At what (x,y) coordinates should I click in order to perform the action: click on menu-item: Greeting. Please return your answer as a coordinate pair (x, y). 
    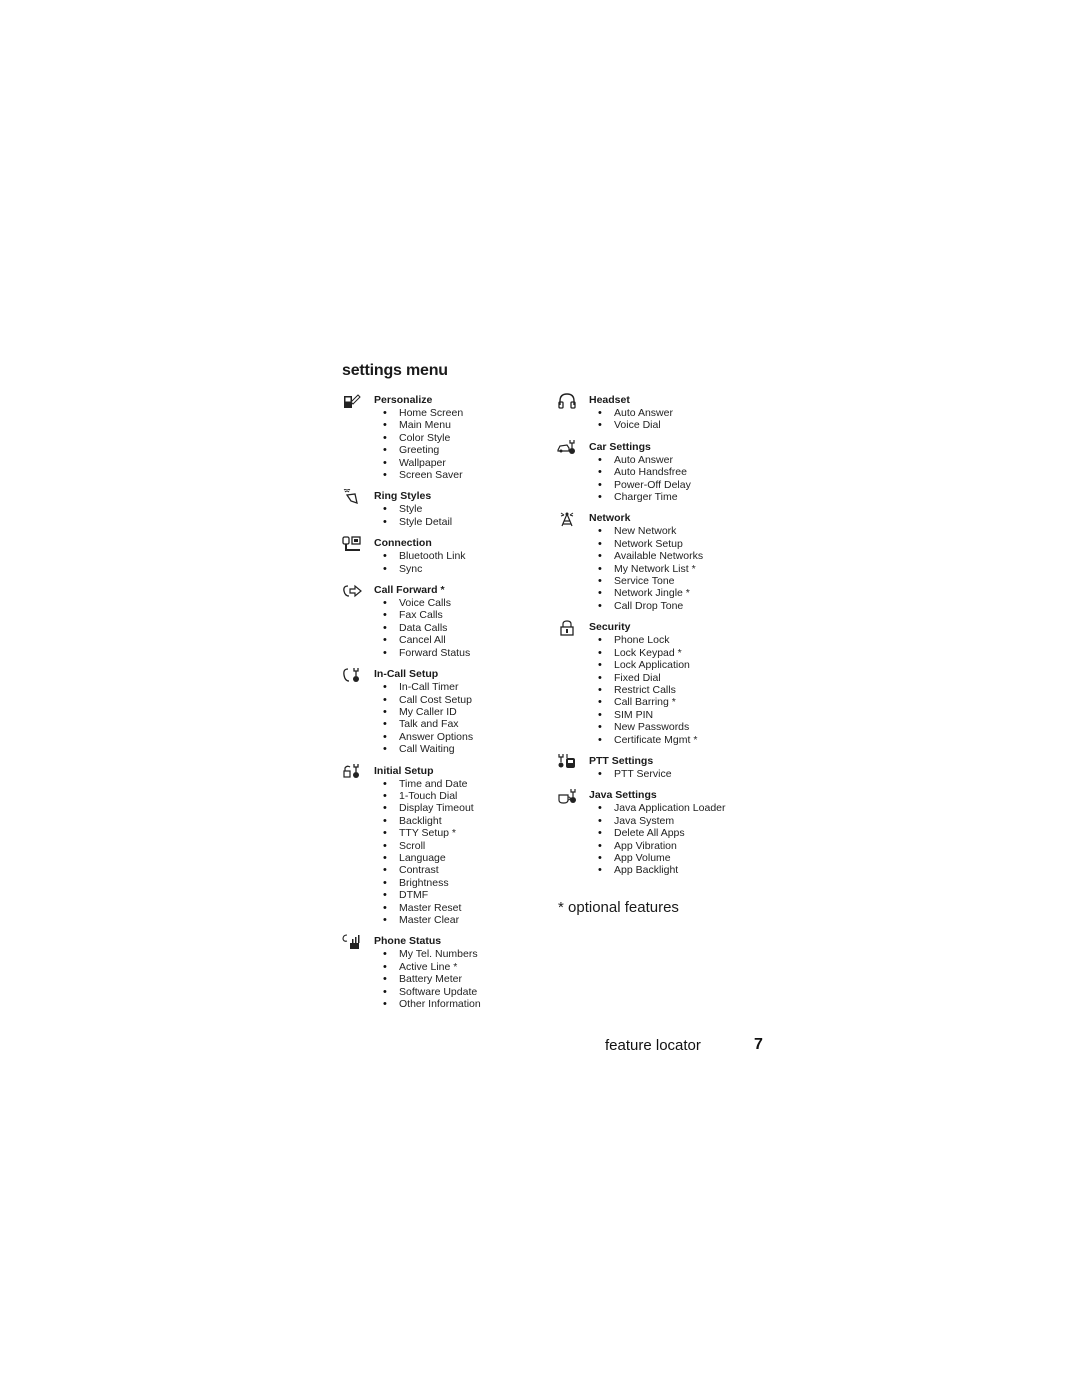
    Looking at the image, I should click on (467, 450).